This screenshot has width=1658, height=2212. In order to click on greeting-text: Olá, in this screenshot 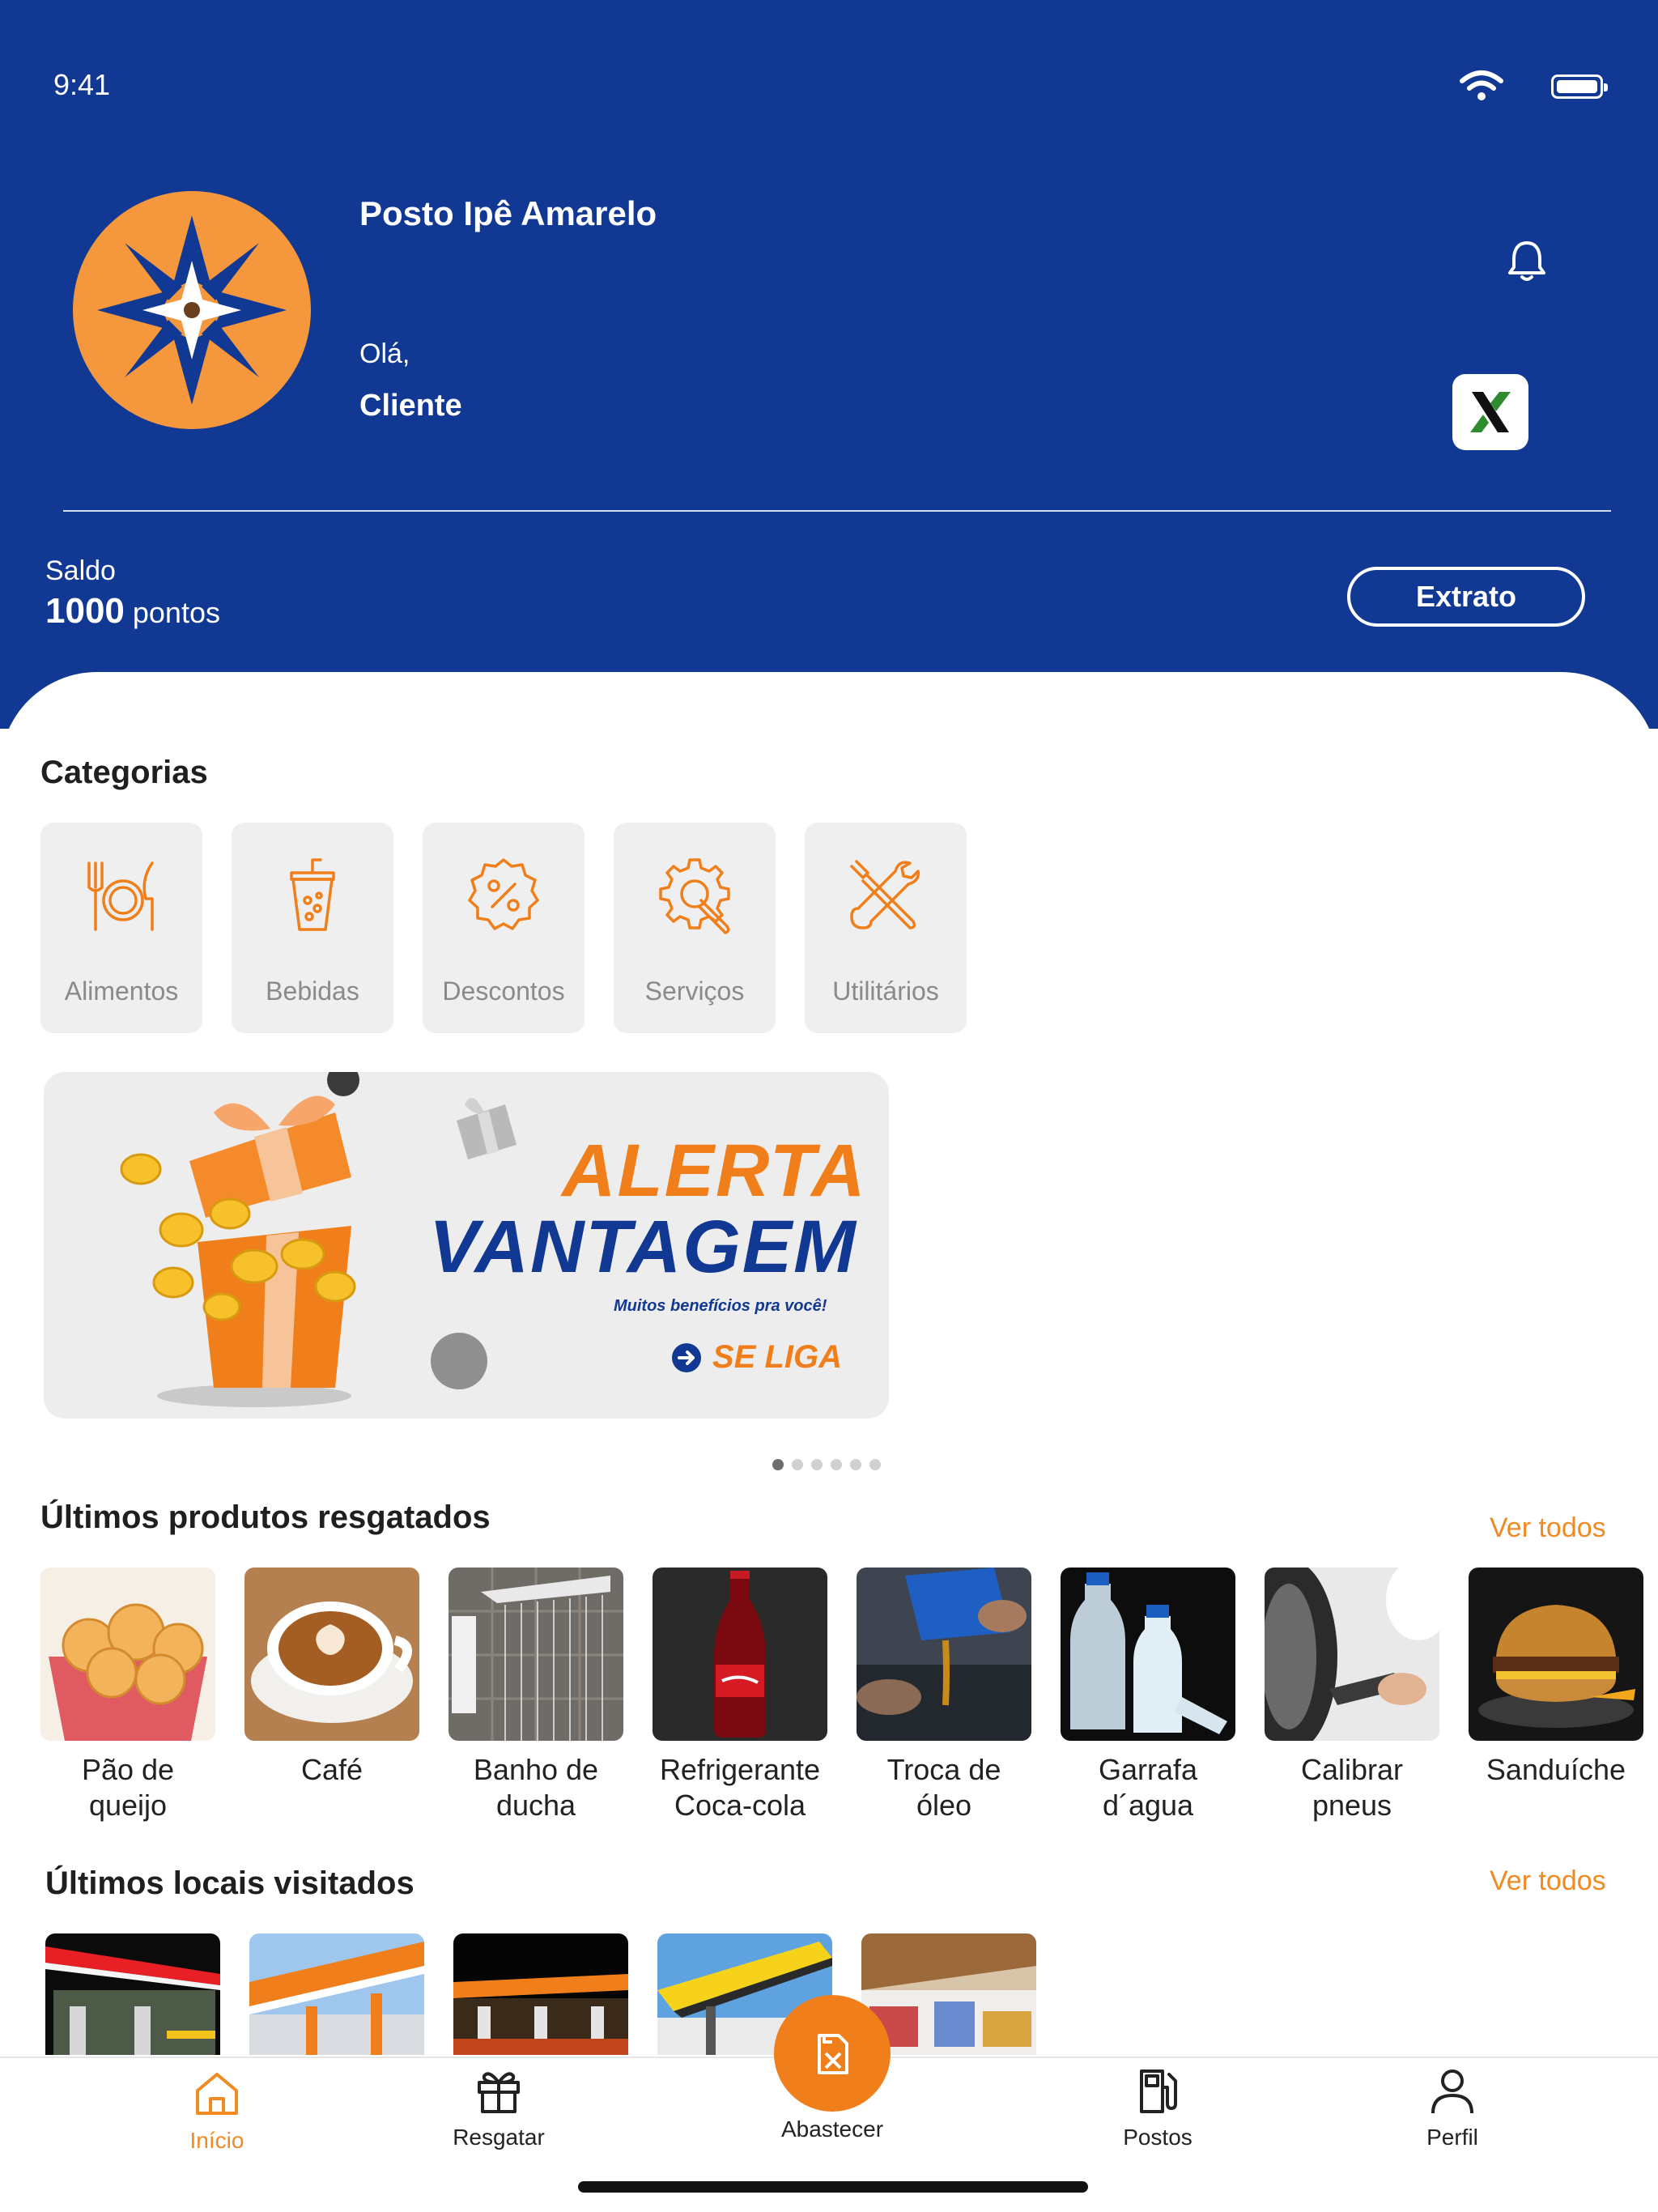, I will do `click(384, 354)`.